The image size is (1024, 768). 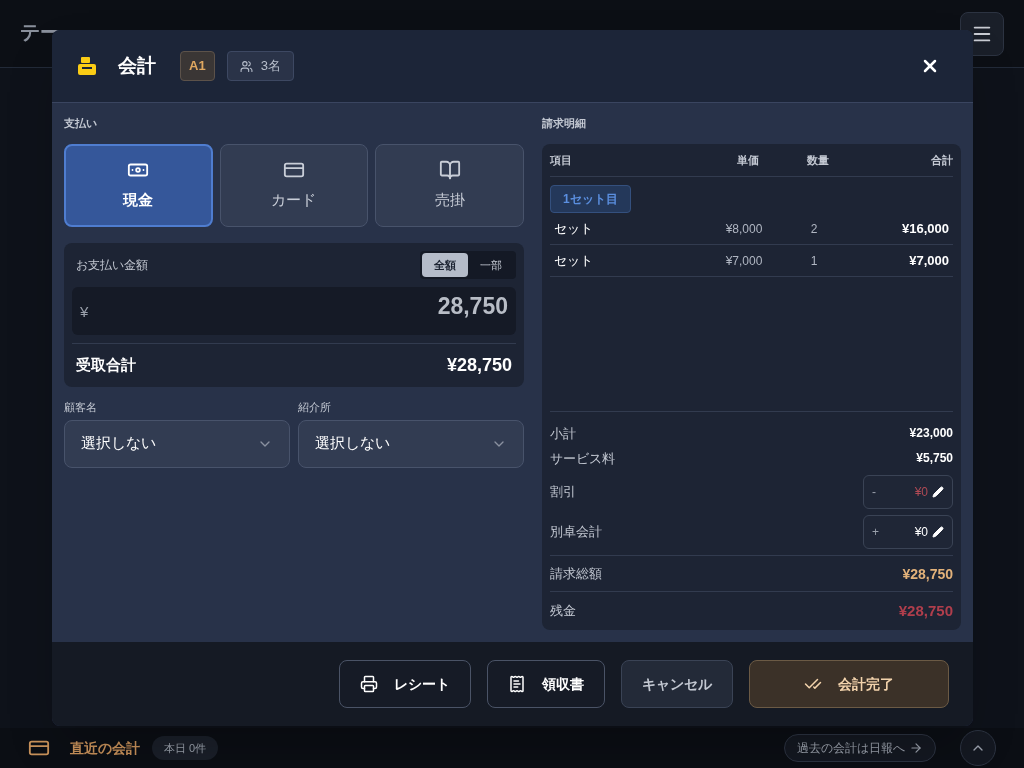 What do you see at coordinates (87, 66) in the screenshot?
I see `cash-register-icon` at bounding box center [87, 66].